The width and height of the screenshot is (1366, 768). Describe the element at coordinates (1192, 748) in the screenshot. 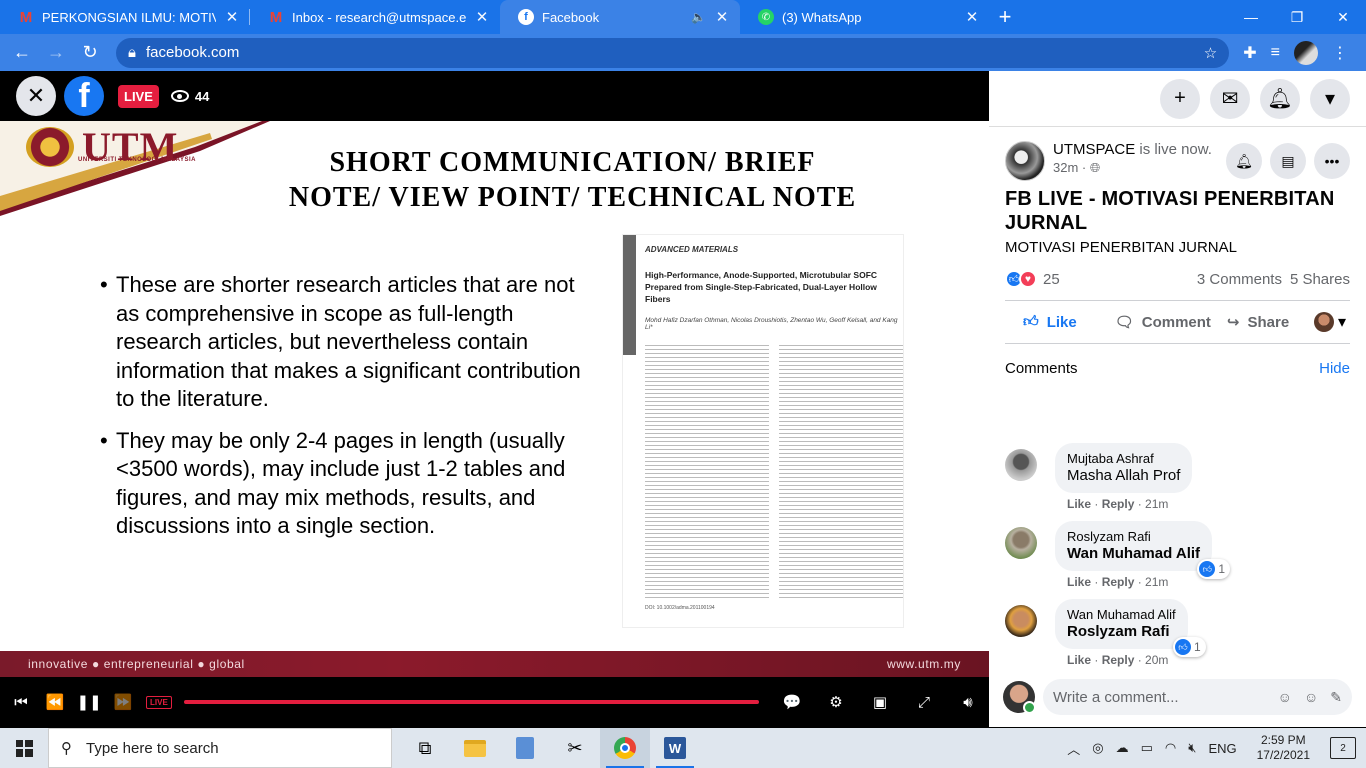

I see `volume-muted-icon: 🔇︎` at that location.